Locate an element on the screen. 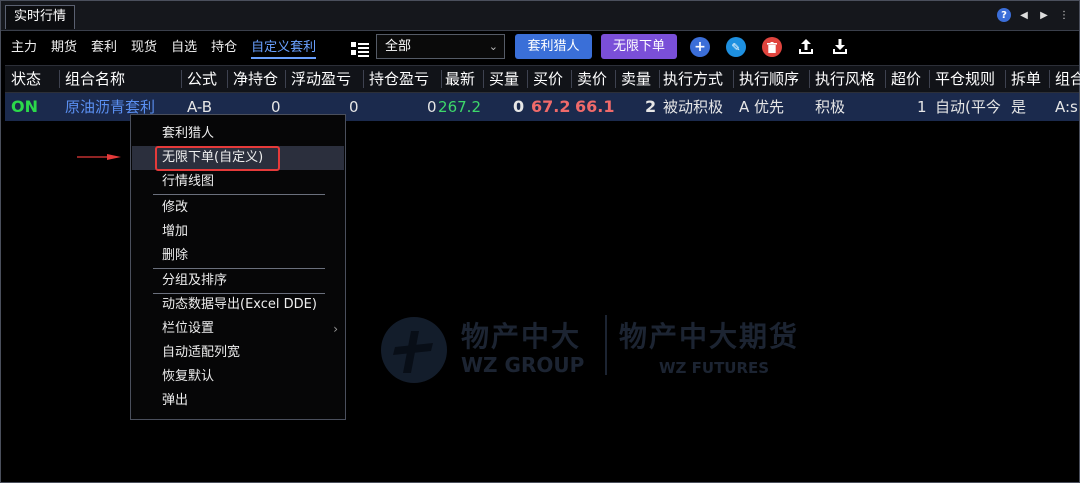 This screenshot has height=483, width=1080. delete-icon is located at coordinates (772, 47).